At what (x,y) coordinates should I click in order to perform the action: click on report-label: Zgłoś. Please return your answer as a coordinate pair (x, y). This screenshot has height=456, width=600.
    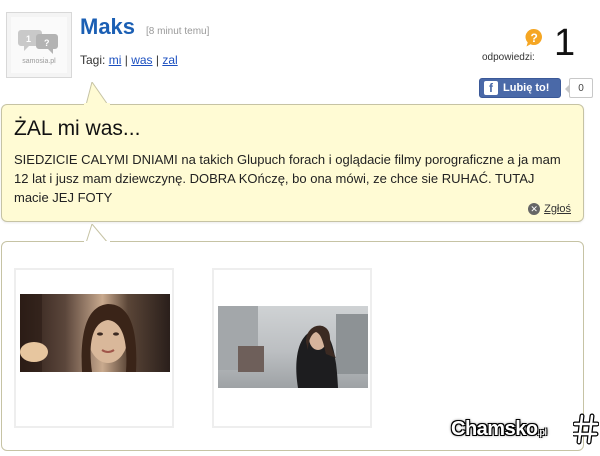
    Looking at the image, I should click on (557, 209).